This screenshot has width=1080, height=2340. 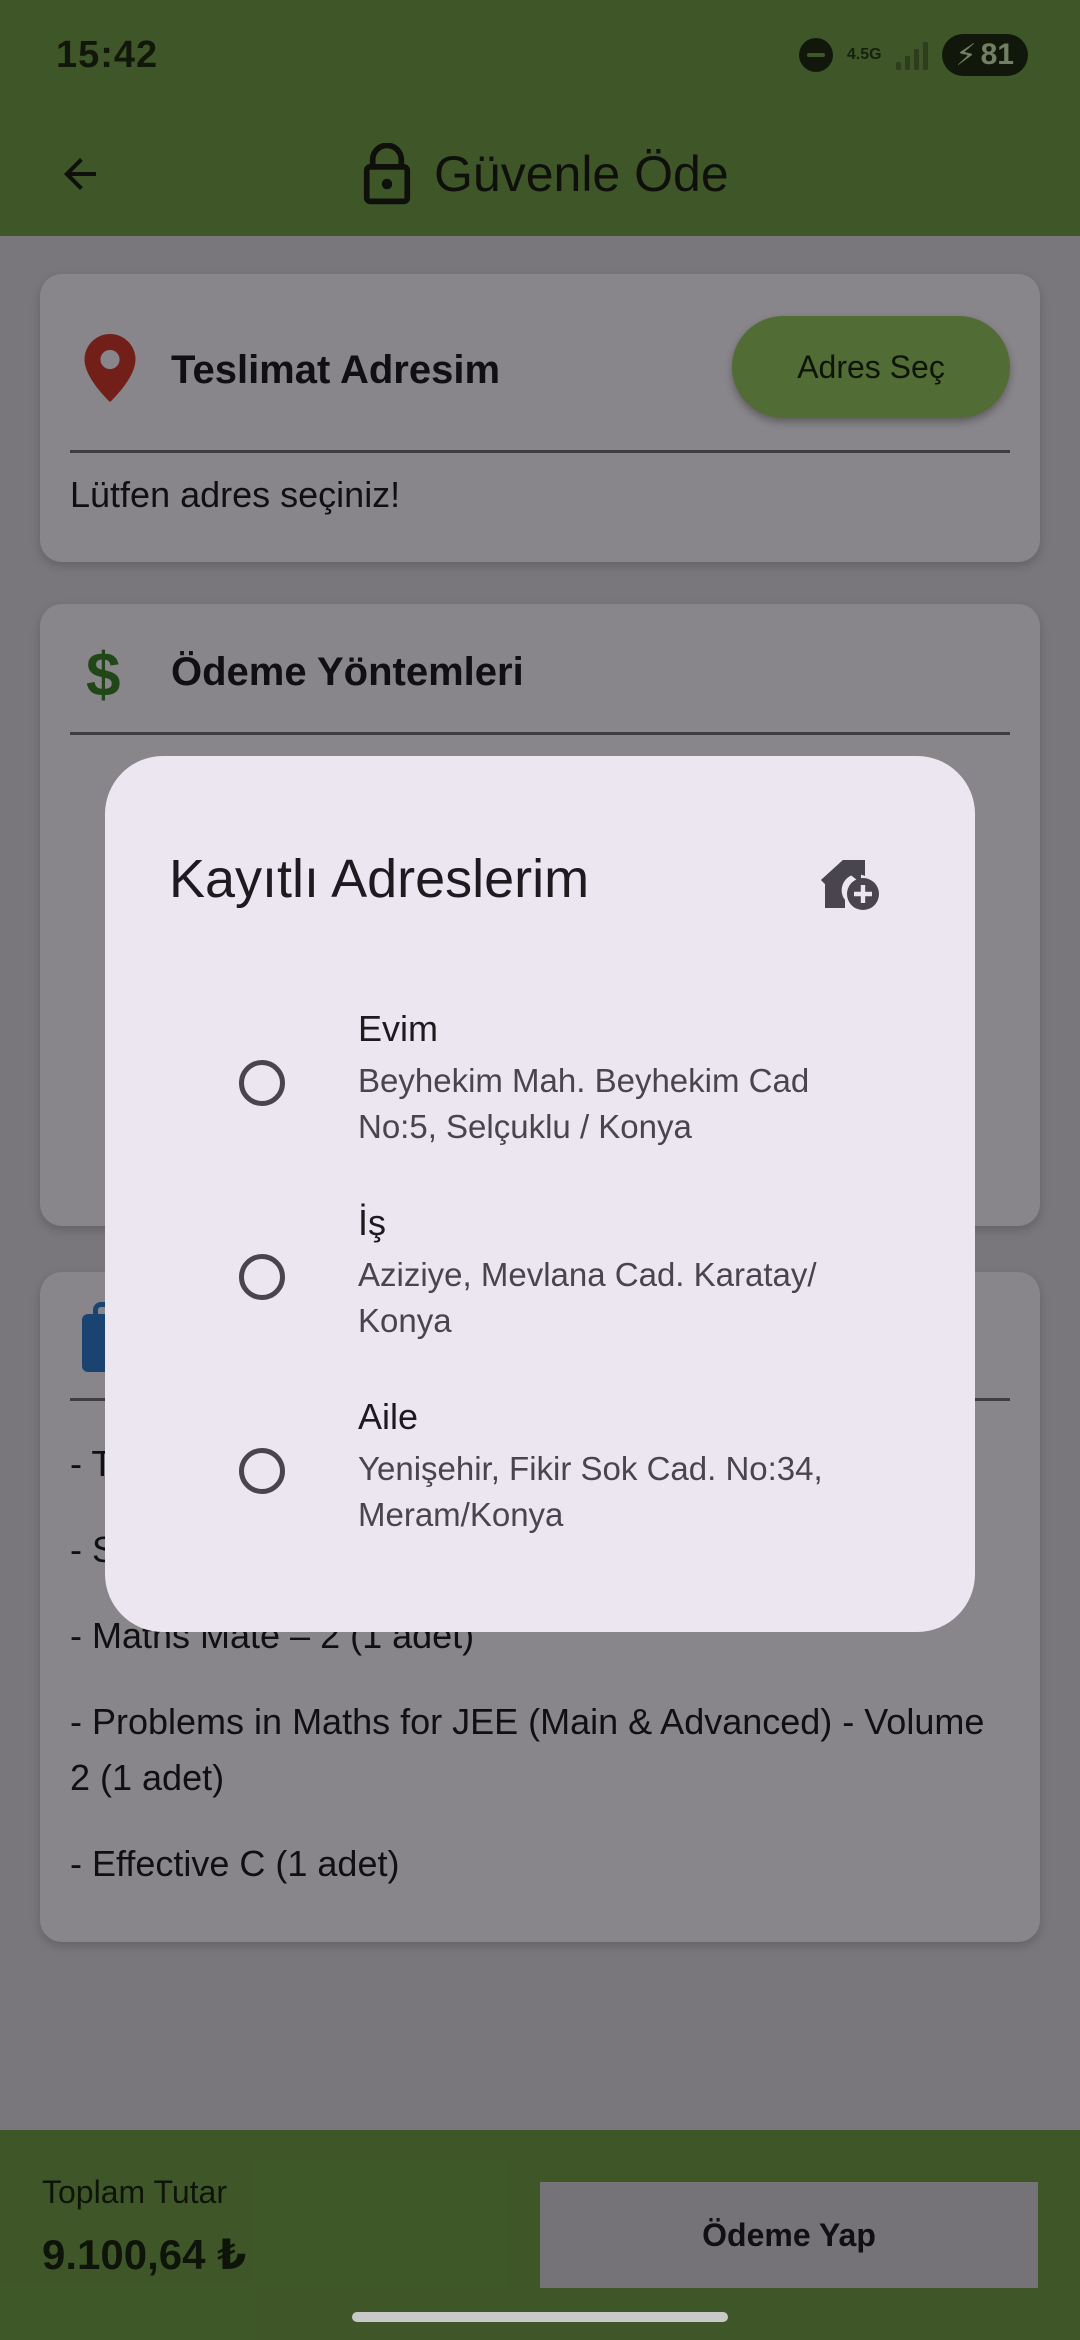 What do you see at coordinates (388, 1416) in the screenshot?
I see `address-name: Aile` at bounding box center [388, 1416].